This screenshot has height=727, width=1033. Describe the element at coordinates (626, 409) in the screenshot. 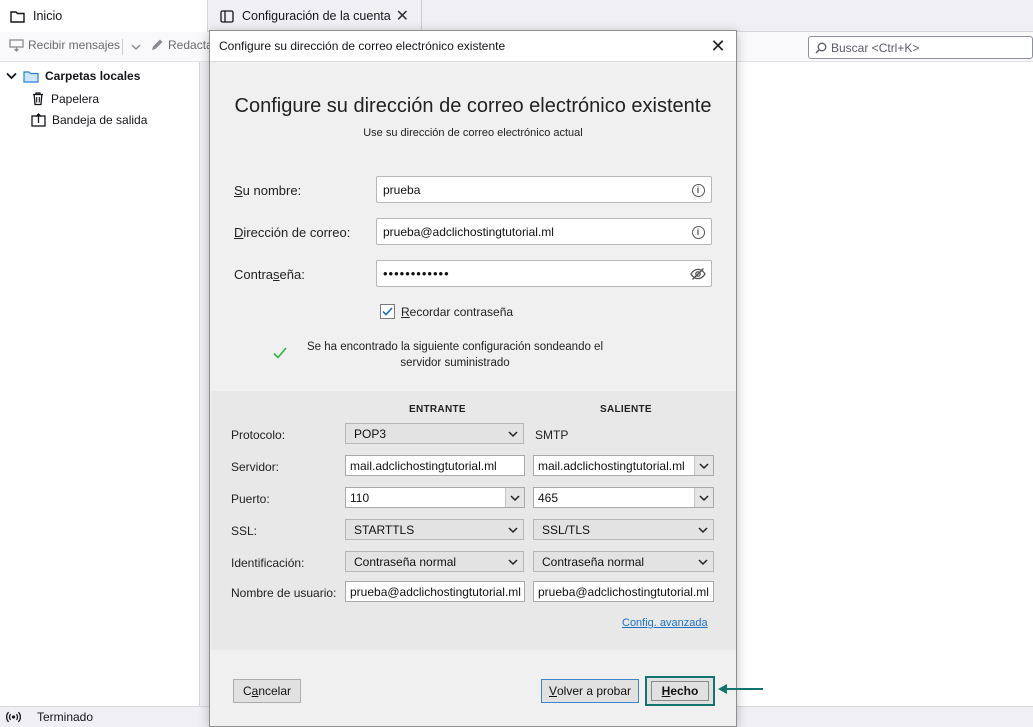

I see `outgoing-column-header: SALIENTE` at that location.